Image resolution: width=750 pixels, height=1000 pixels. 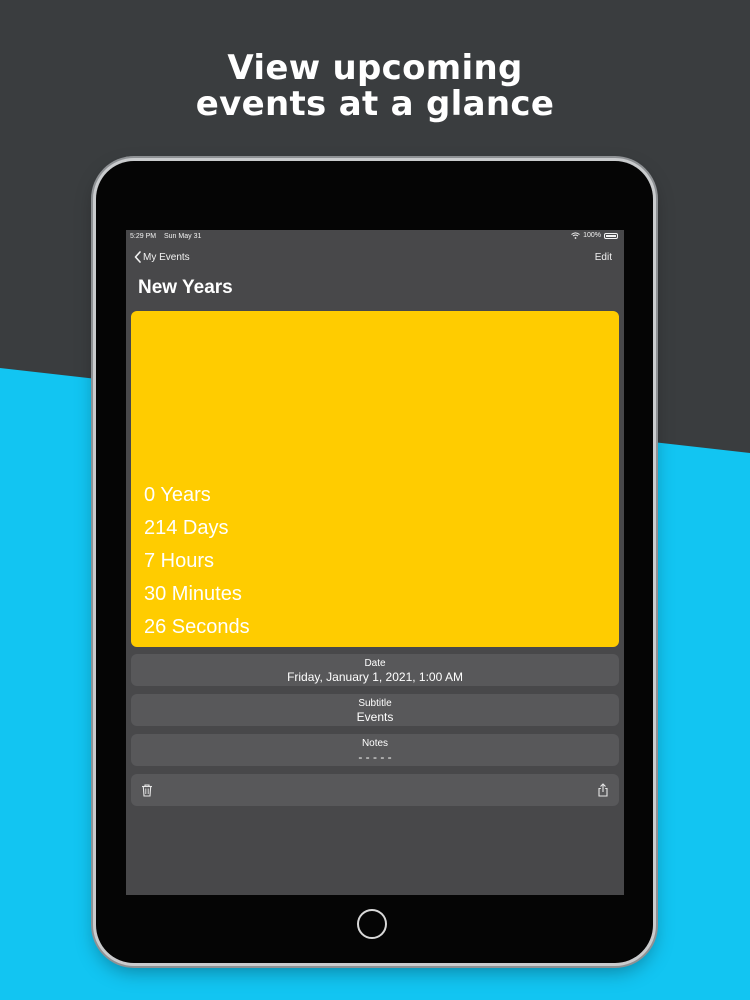 I want to click on back-button: My Events, so click(x=162, y=257).